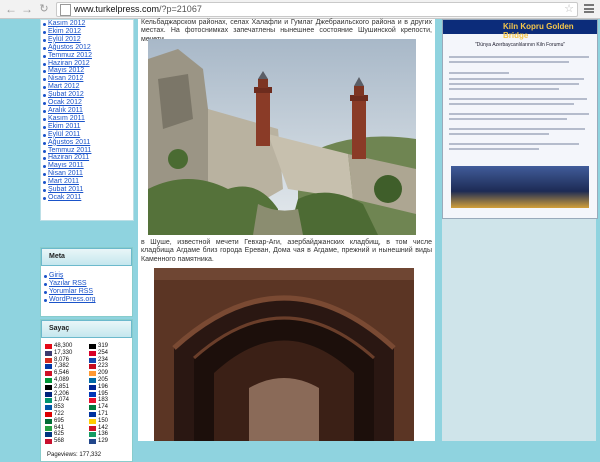  Describe the element at coordinates (86, 400) in the screenshot. I see `flag-counter-row: 1,074 183` at that location.